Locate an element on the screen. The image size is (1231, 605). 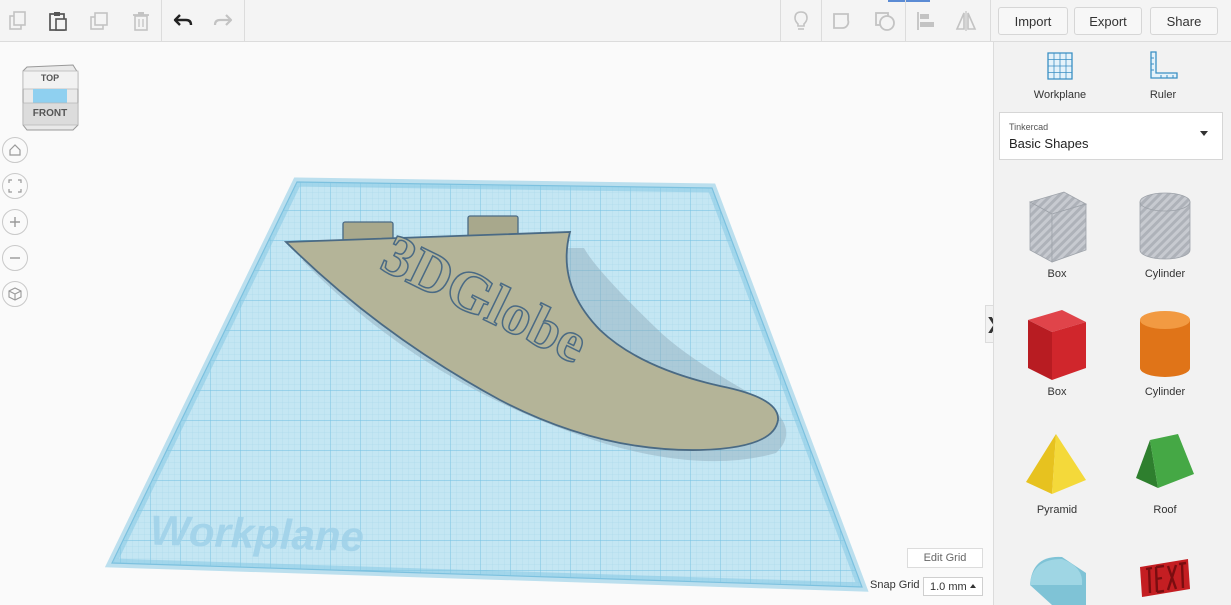
lightbulb-icon is located at coordinates (801, 20).